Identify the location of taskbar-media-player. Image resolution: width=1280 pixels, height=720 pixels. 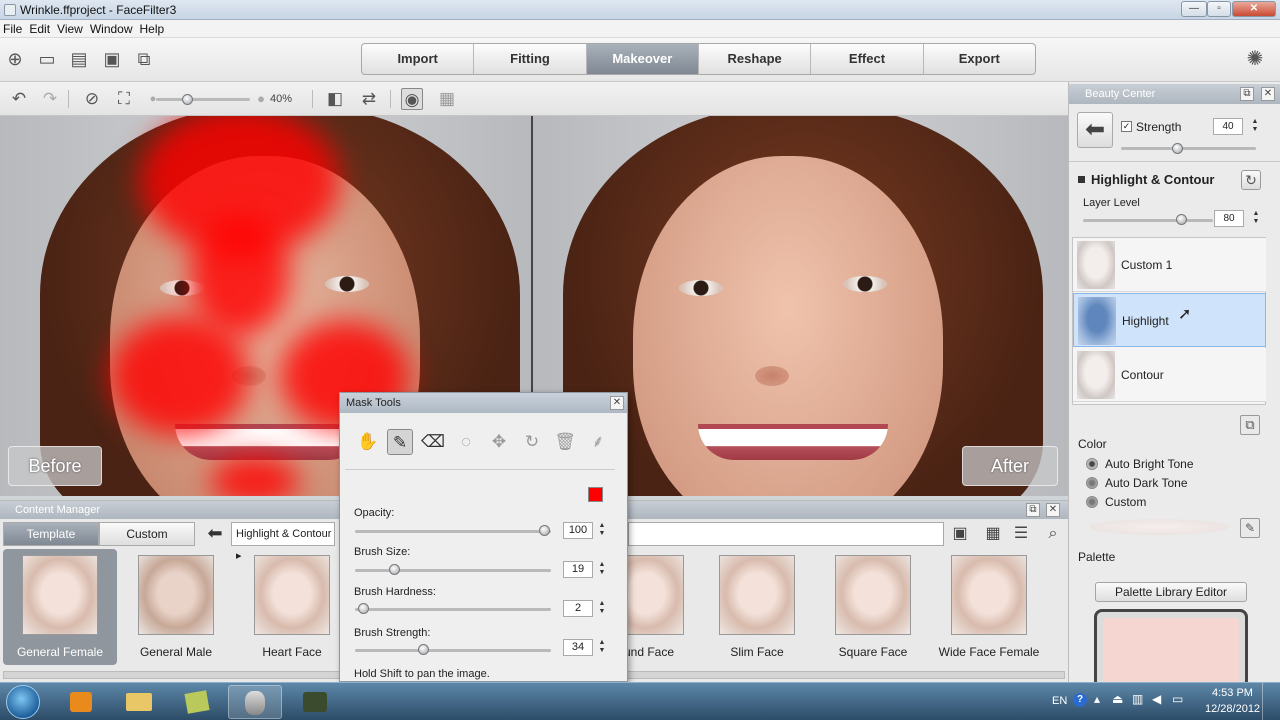
(81, 702).